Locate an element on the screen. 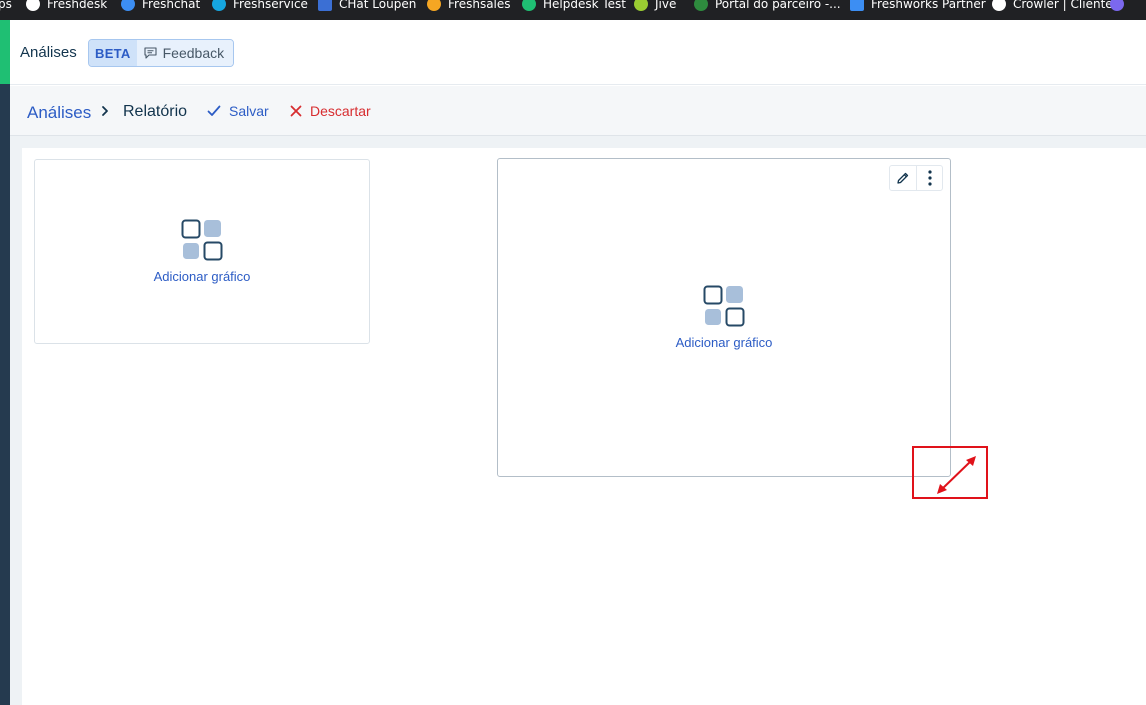 Image resolution: width=1146 pixels, height=705 pixels. freshsales-icon is located at coordinates (434, 5).